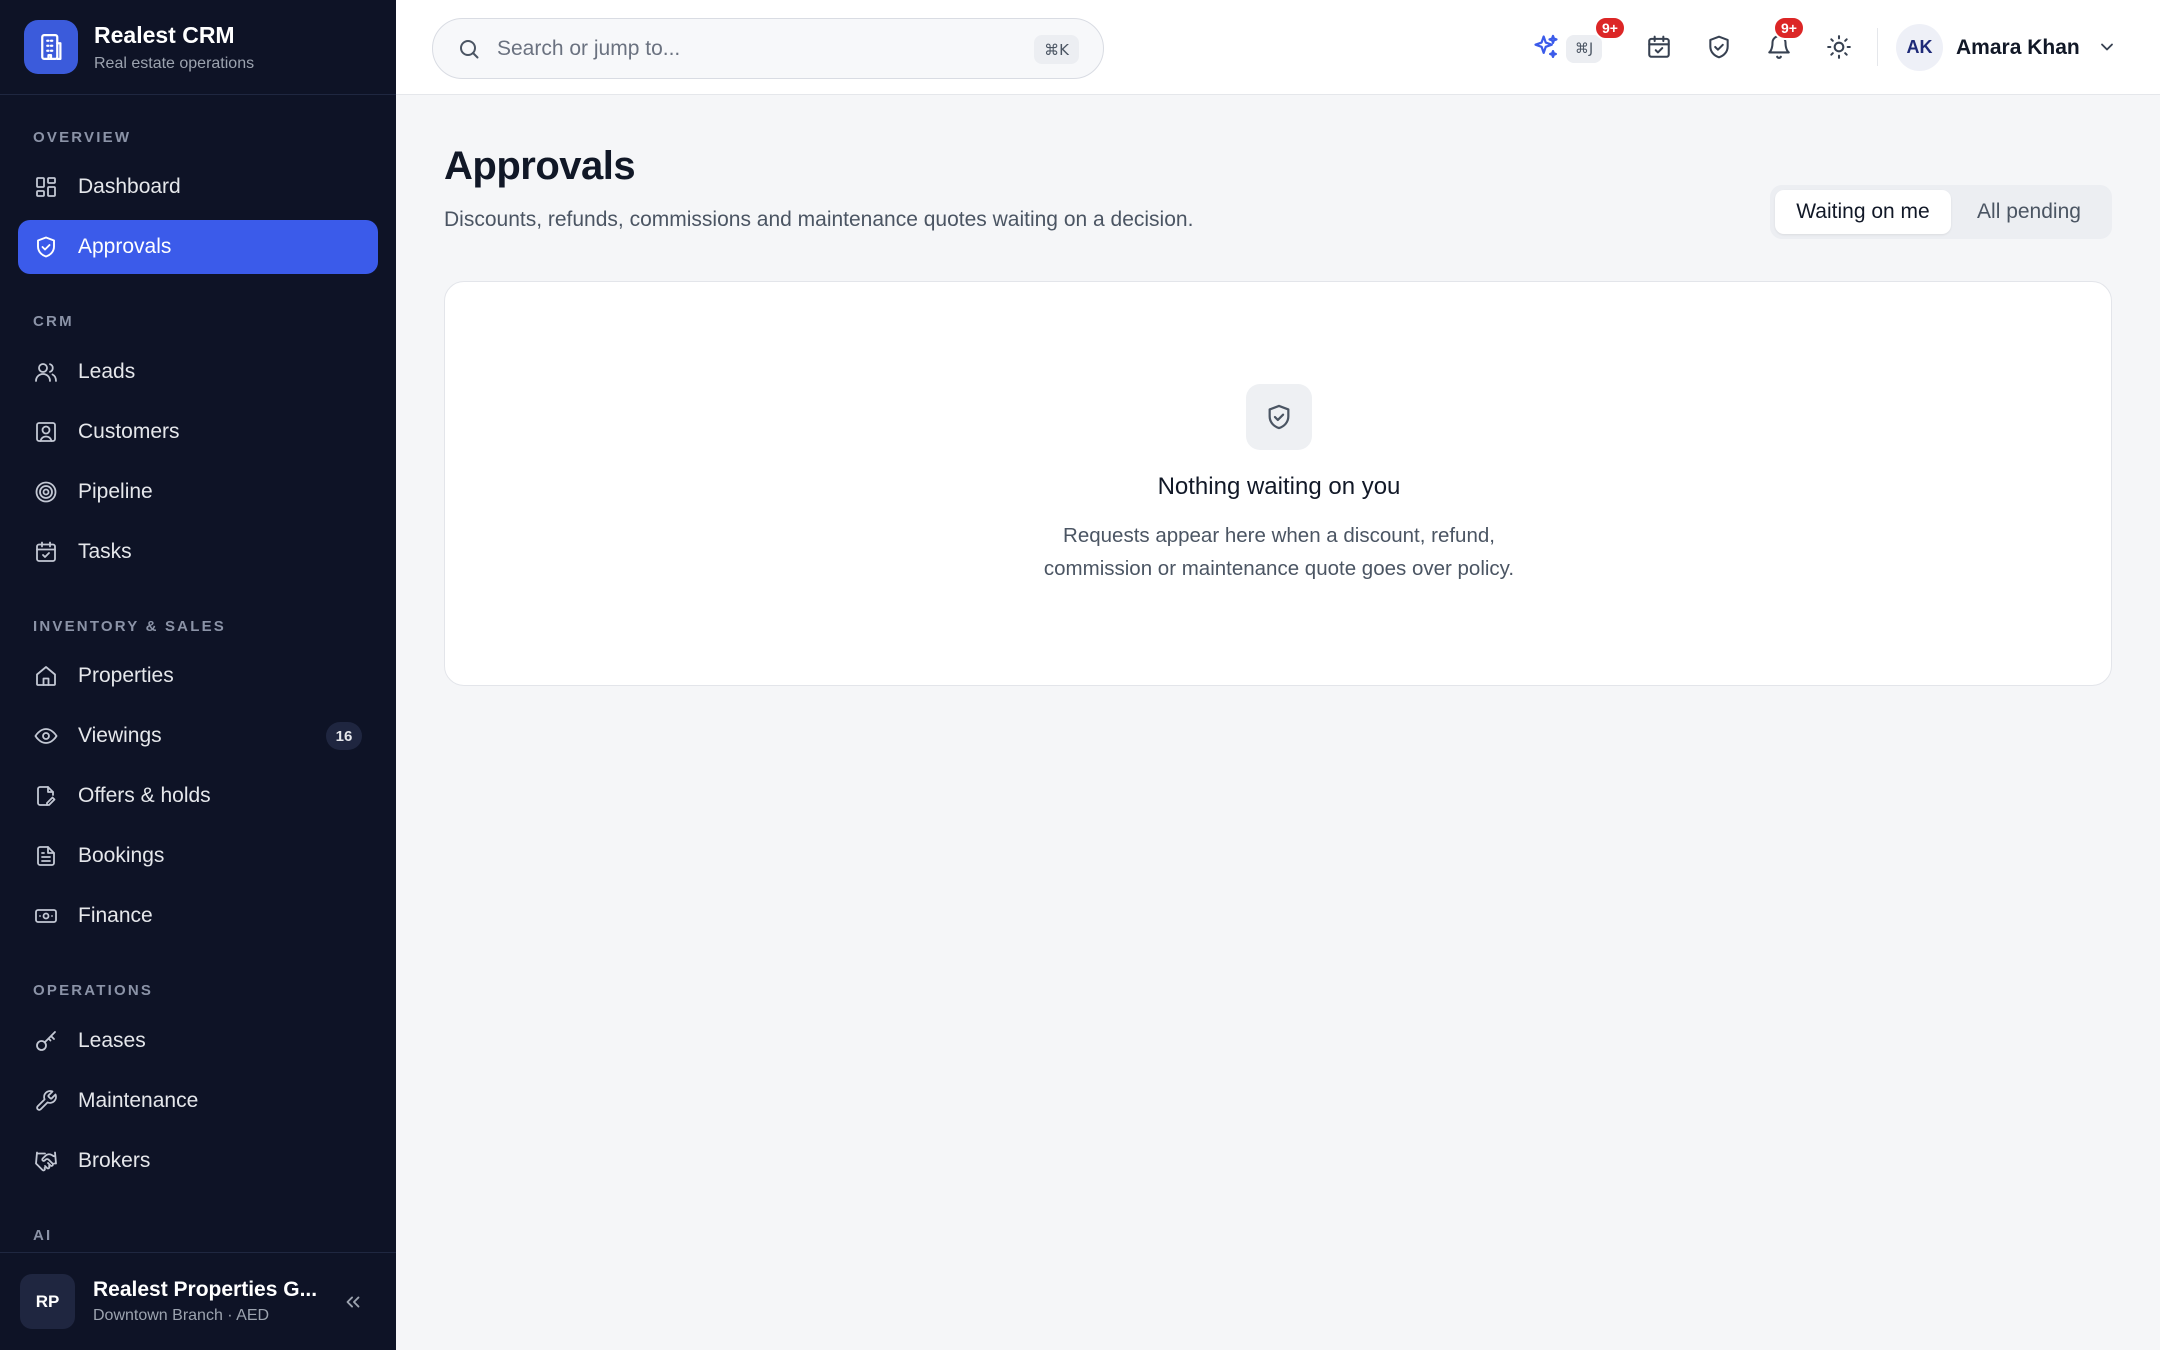 The image size is (2160, 1350). What do you see at coordinates (114, 1160) in the screenshot?
I see `sidebar-item-label: Brokers` at bounding box center [114, 1160].